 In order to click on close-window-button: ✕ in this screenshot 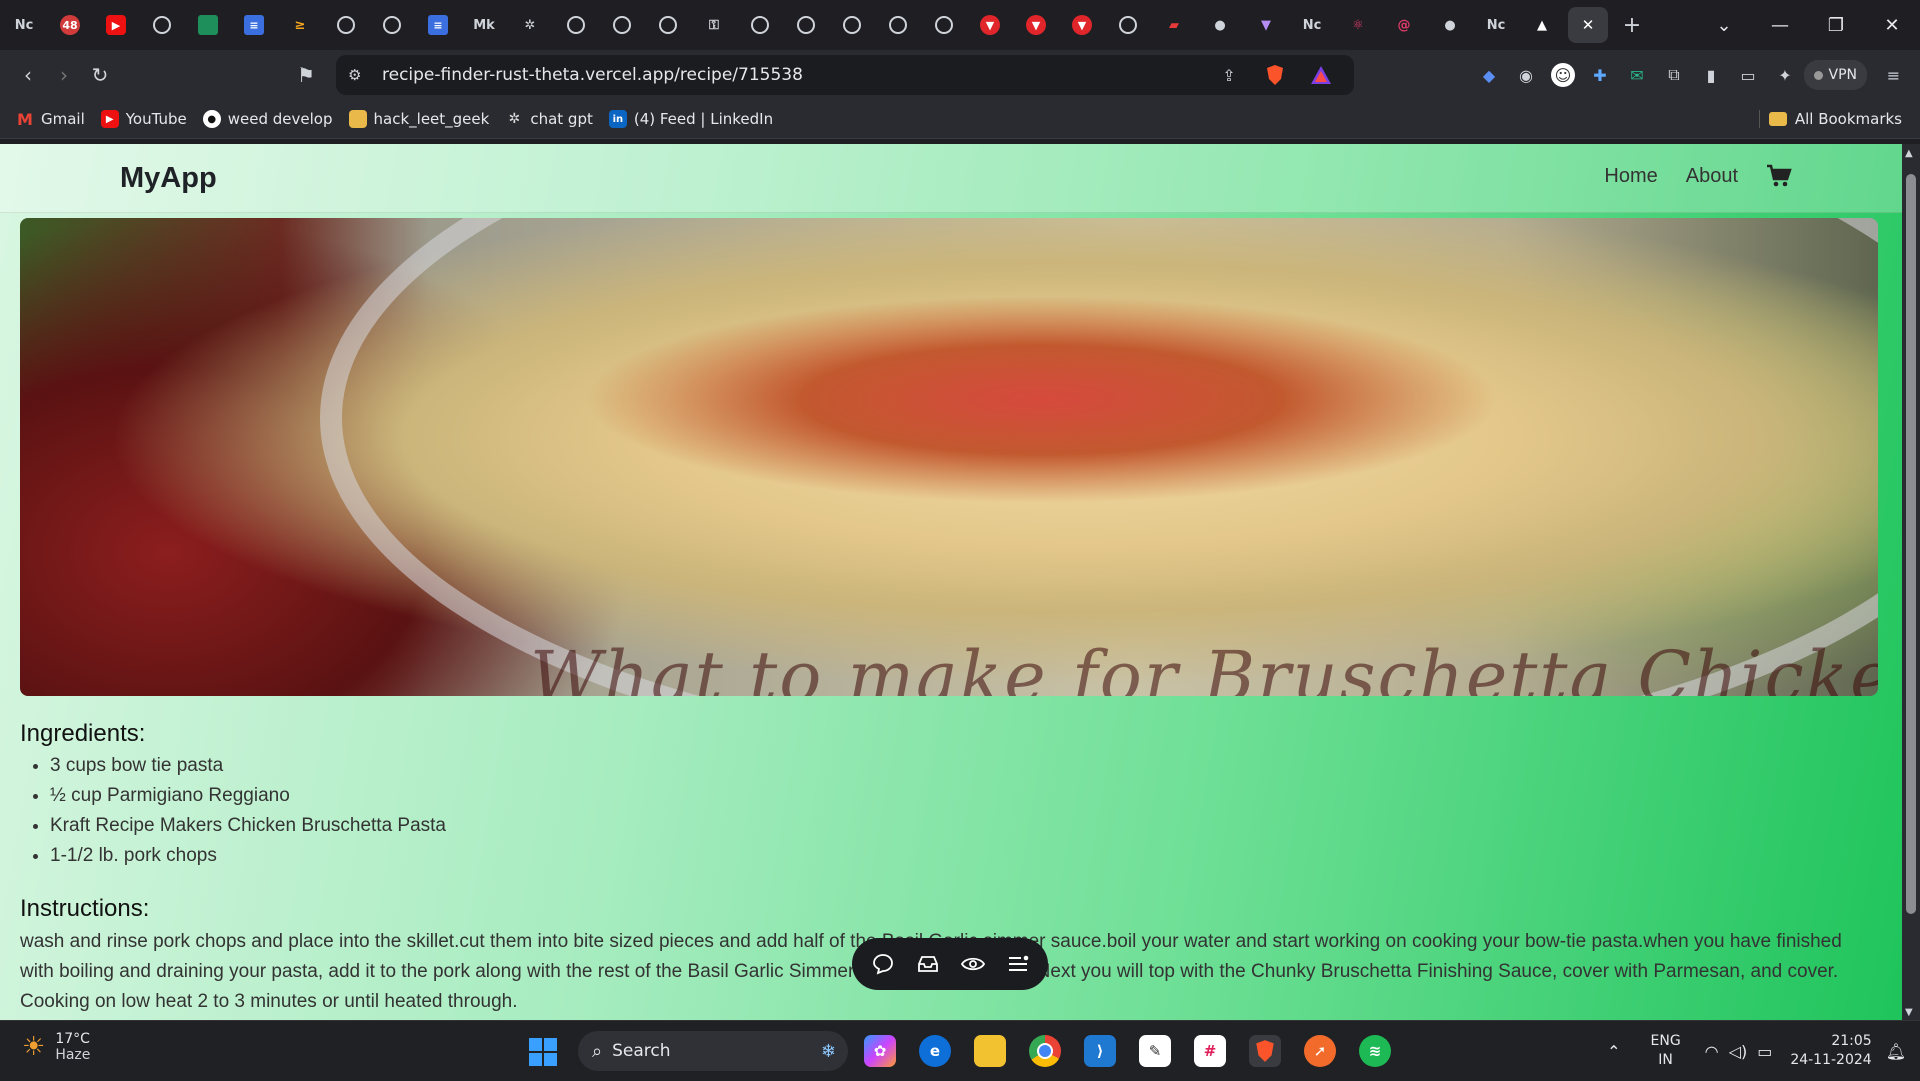, I will do `click(1892, 25)`.